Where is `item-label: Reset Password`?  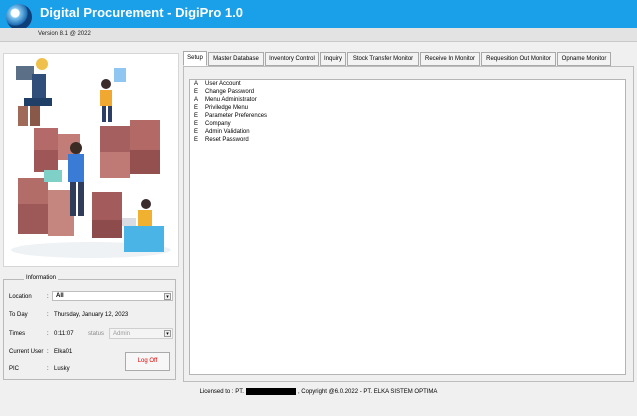
item-label: Reset Password is located at coordinates (227, 140).